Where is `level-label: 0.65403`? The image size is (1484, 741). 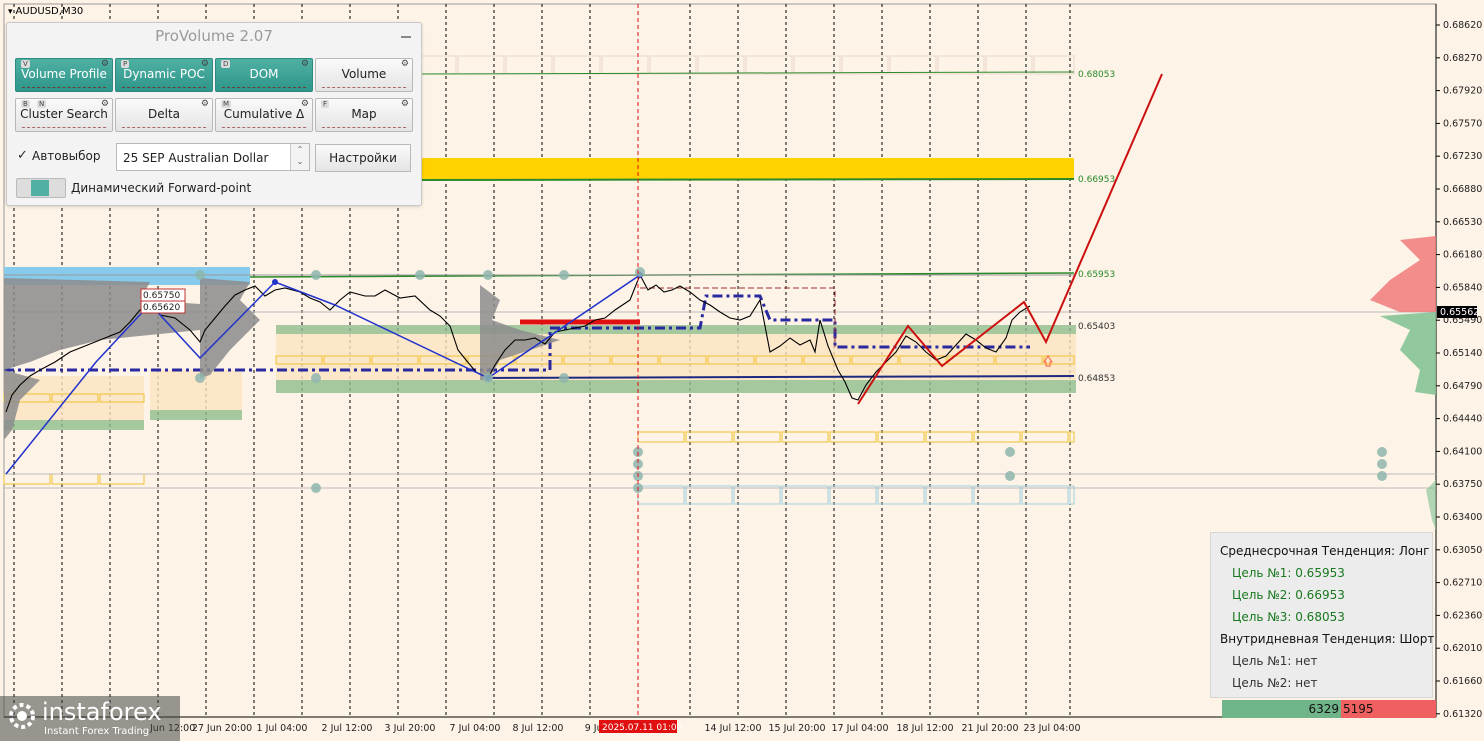
level-label: 0.65403 is located at coordinates (1096, 327).